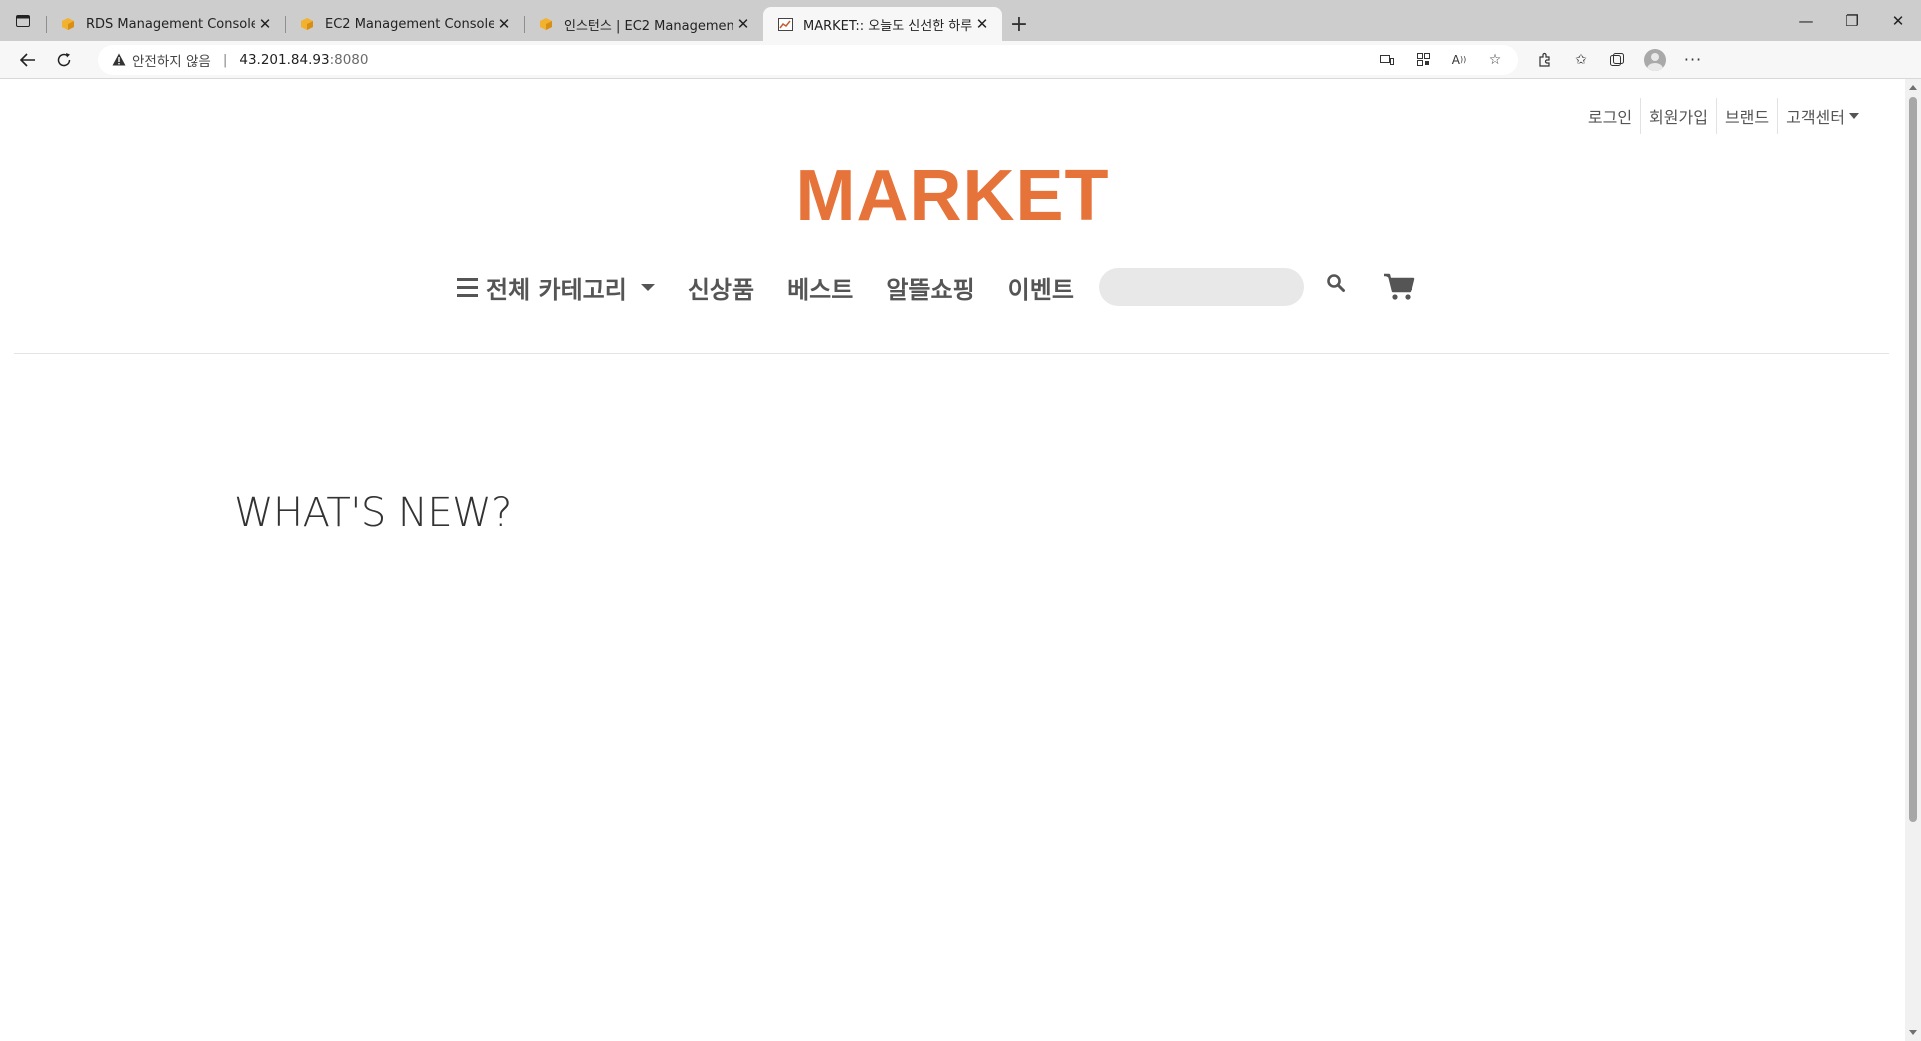 The height and width of the screenshot is (1041, 1921). I want to click on collections-icon, so click(1617, 60).